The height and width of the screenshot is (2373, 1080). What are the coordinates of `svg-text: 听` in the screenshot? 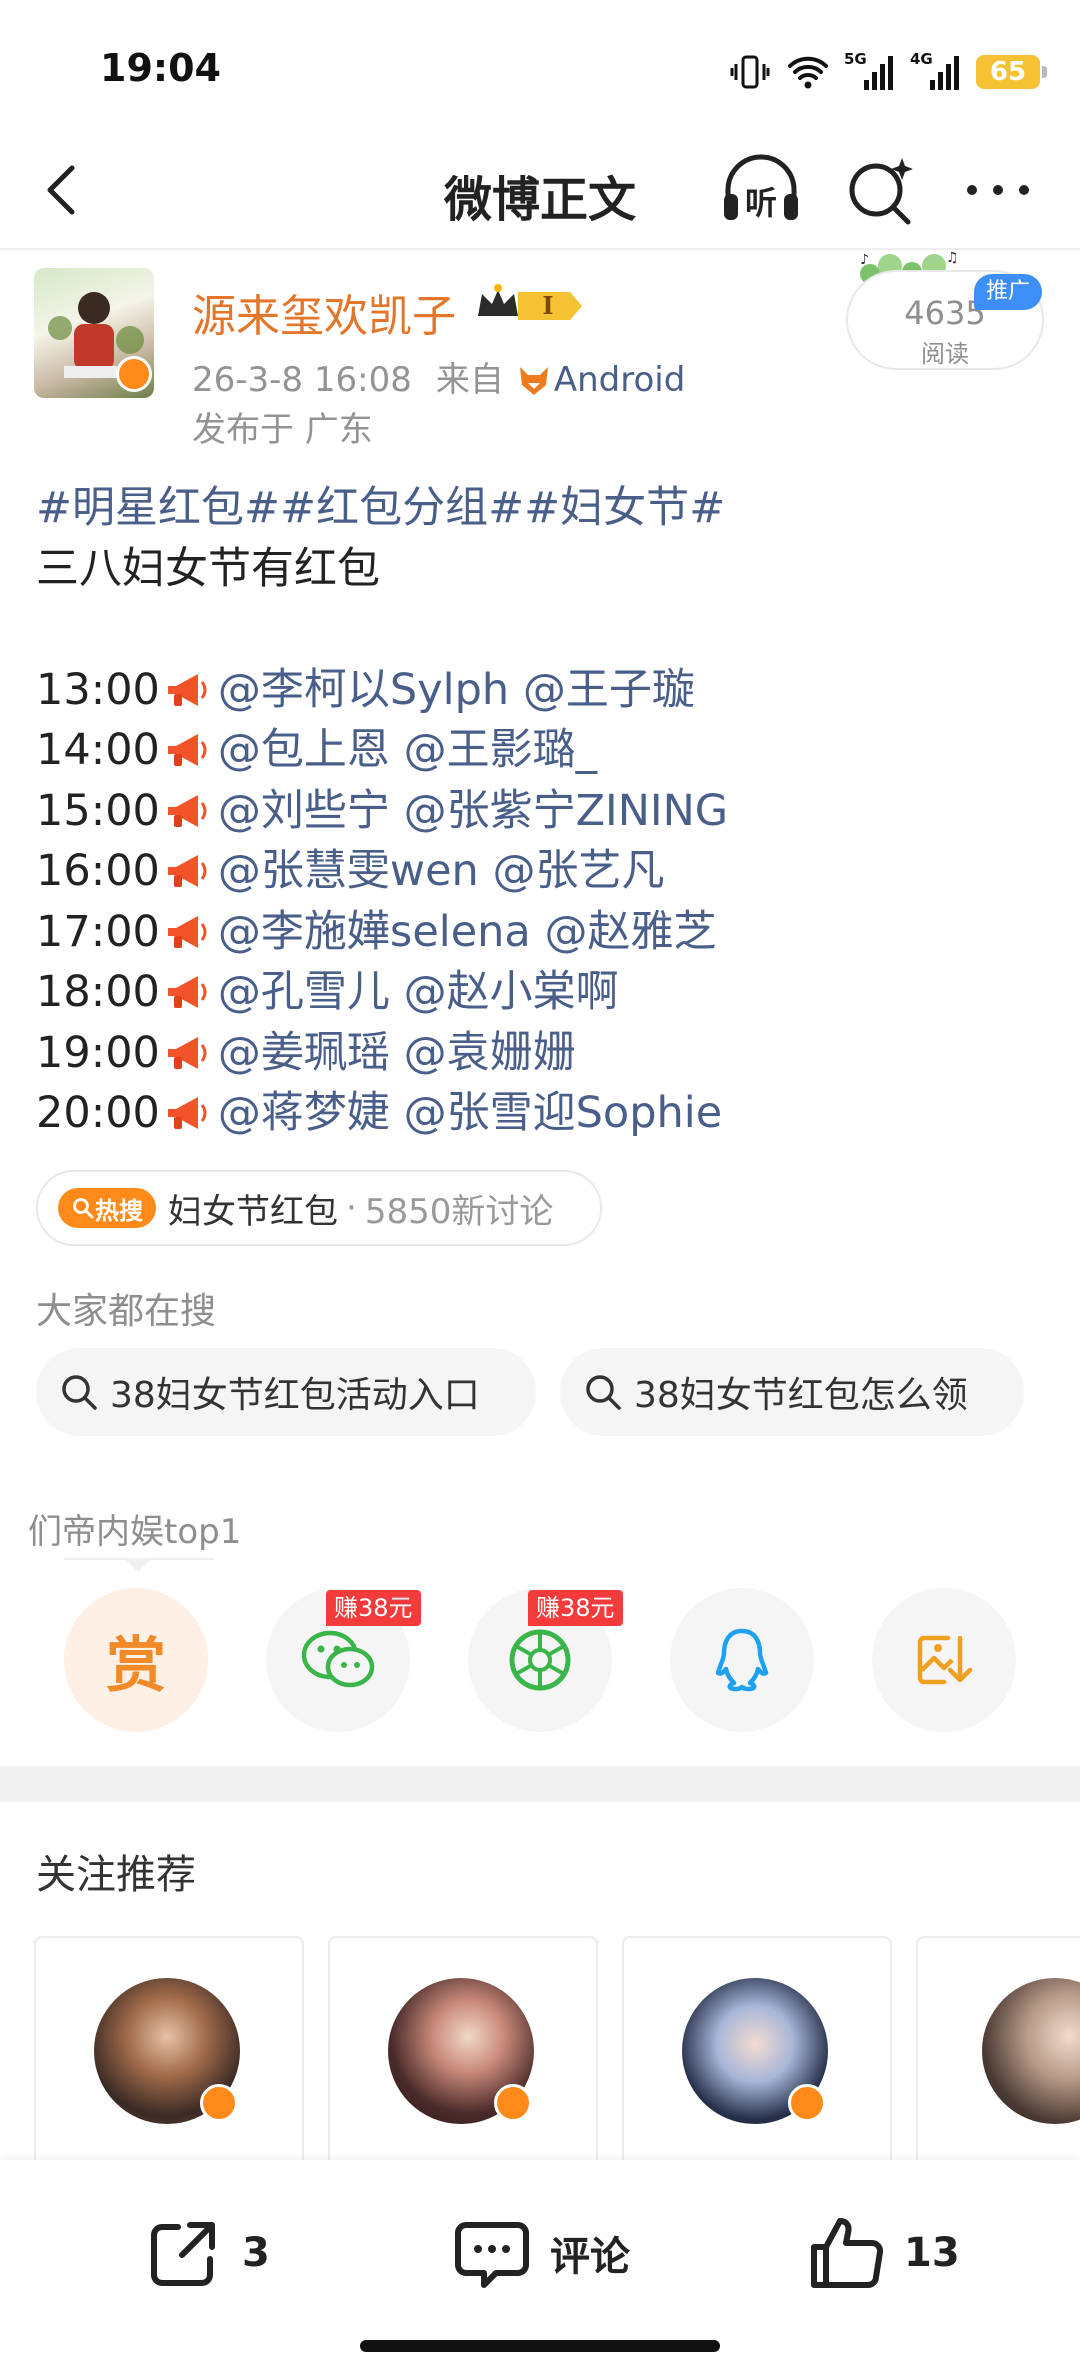 It's located at (761, 203).